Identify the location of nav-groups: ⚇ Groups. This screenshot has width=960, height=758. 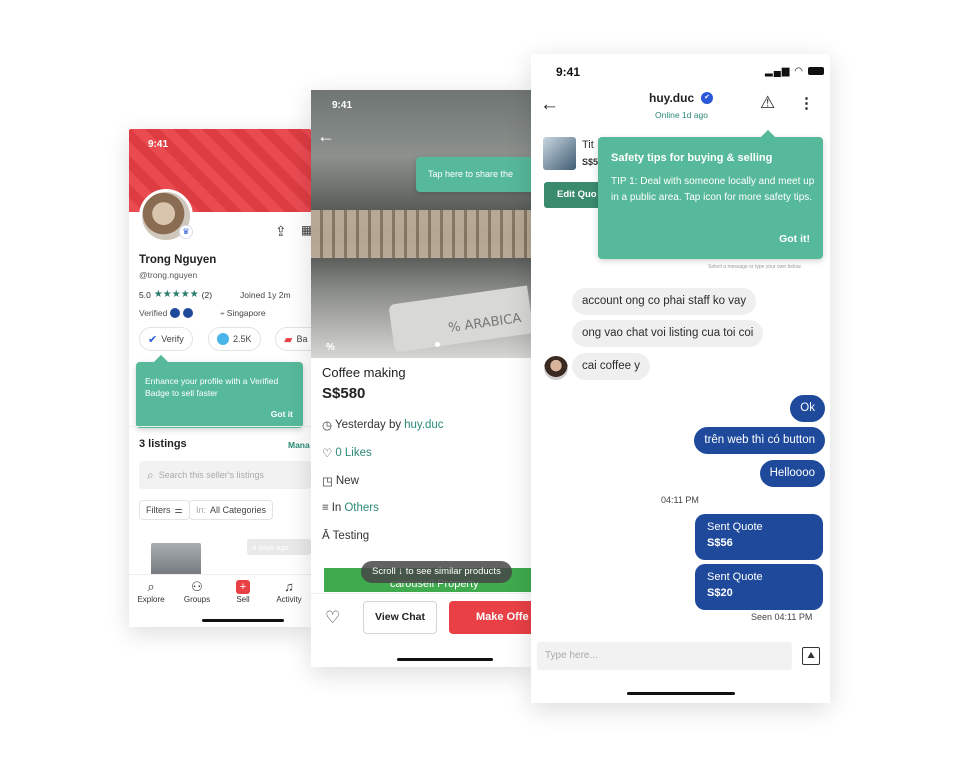
(197, 591).